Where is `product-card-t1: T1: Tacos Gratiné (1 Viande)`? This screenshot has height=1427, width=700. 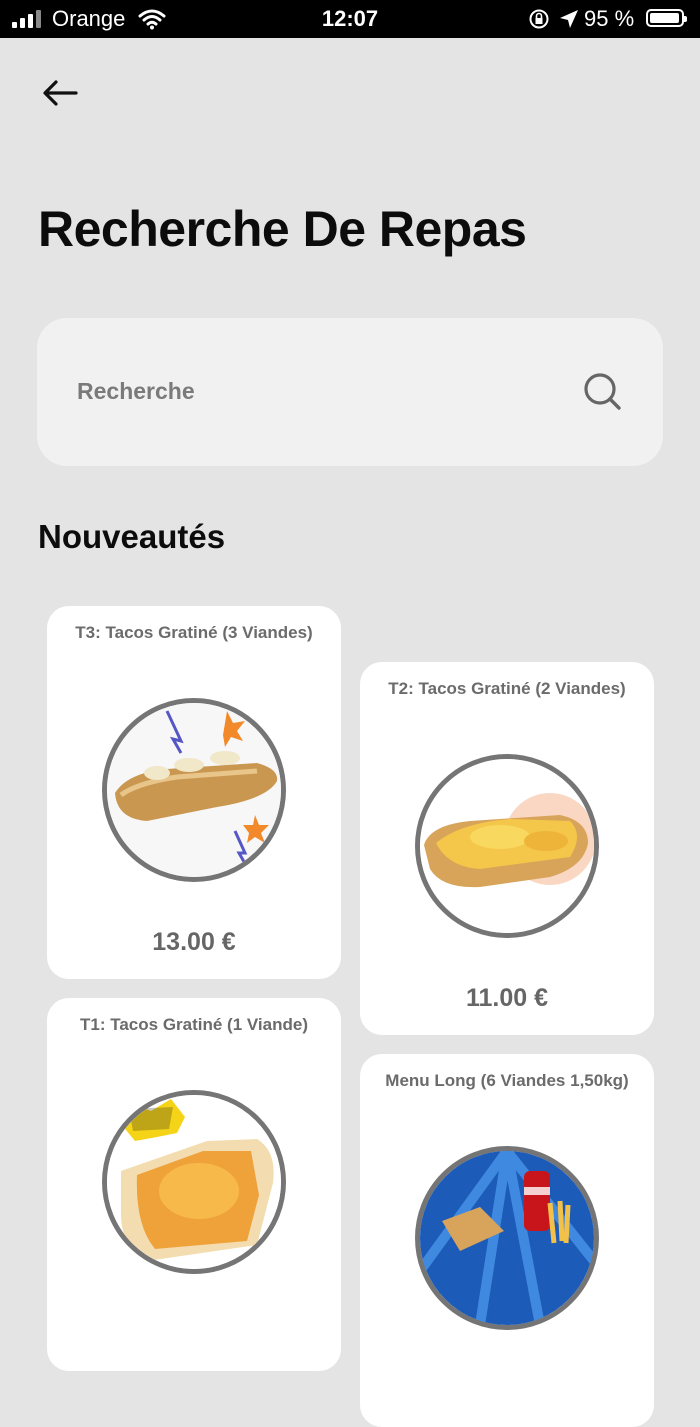 product-card-t1: T1: Tacos Gratiné (1 Viande) is located at coordinates (194, 1184).